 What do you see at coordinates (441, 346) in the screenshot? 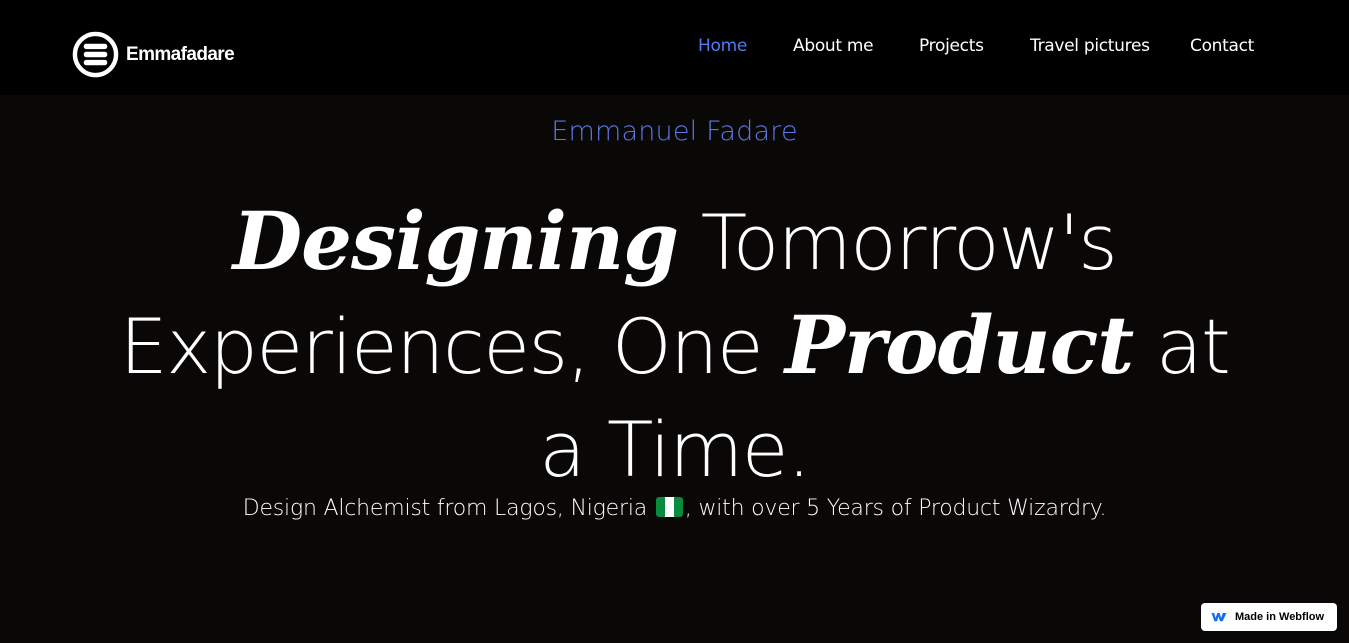
I see `headline-text-experiences: Experiences, One` at bounding box center [441, 346].